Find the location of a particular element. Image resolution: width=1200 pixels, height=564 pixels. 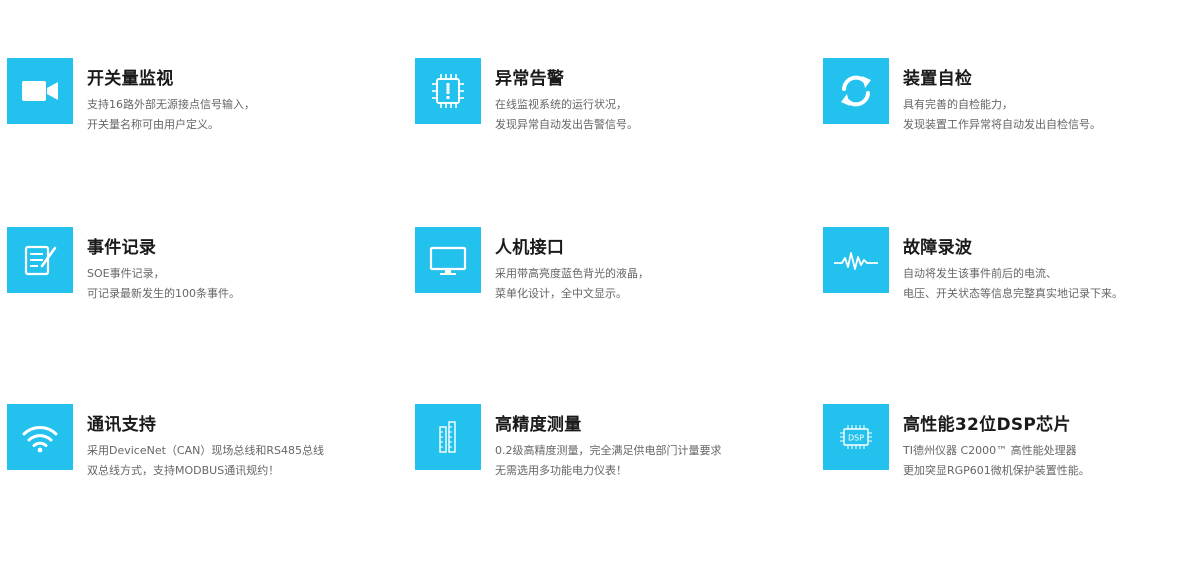

feature-card-self-check: 装置自检 具有完善的自检能力， 发现装置工作异常将自动发出自检信号。 is located at coordinates (1011, 94).